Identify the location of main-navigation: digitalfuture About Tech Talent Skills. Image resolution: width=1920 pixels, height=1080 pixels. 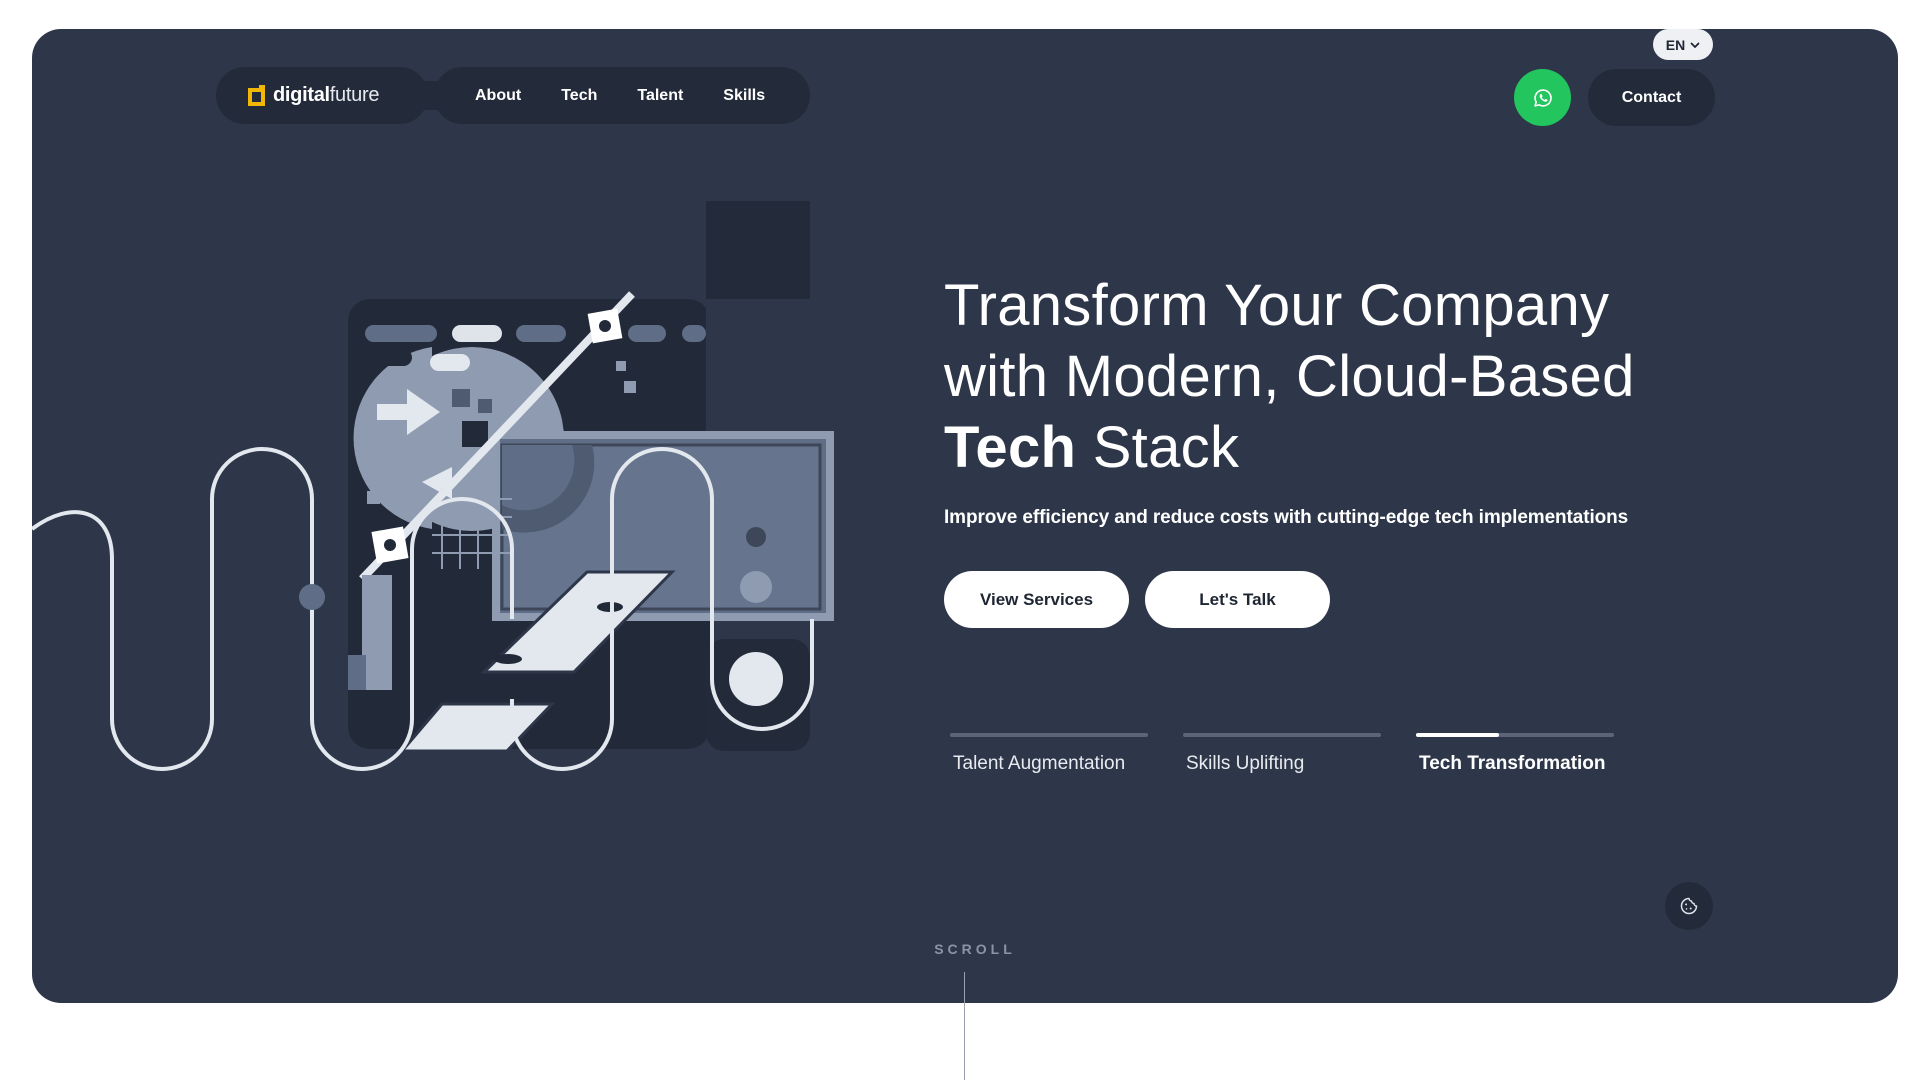
(513, 95).